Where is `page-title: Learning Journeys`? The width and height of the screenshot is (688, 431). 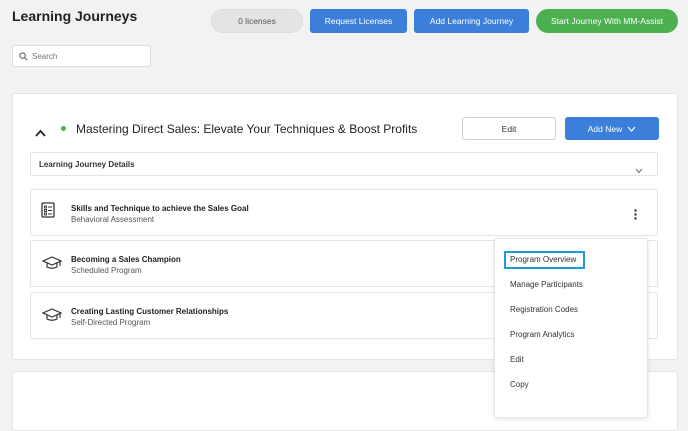
page-title: Learning Journeys is located at coordinates (75, 16).